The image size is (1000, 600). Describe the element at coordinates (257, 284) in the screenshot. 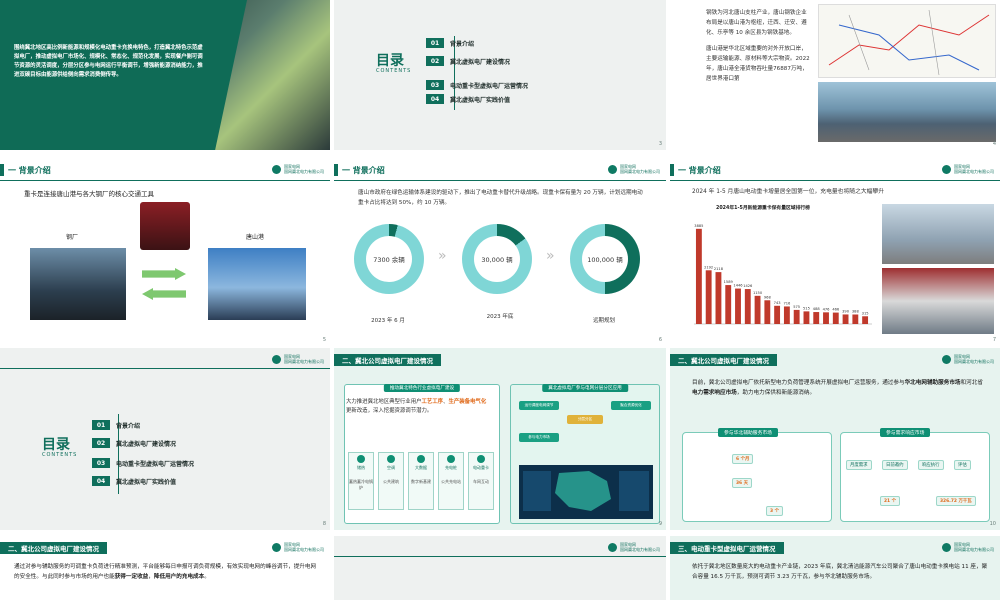

I see `harbor-photo` at that location.